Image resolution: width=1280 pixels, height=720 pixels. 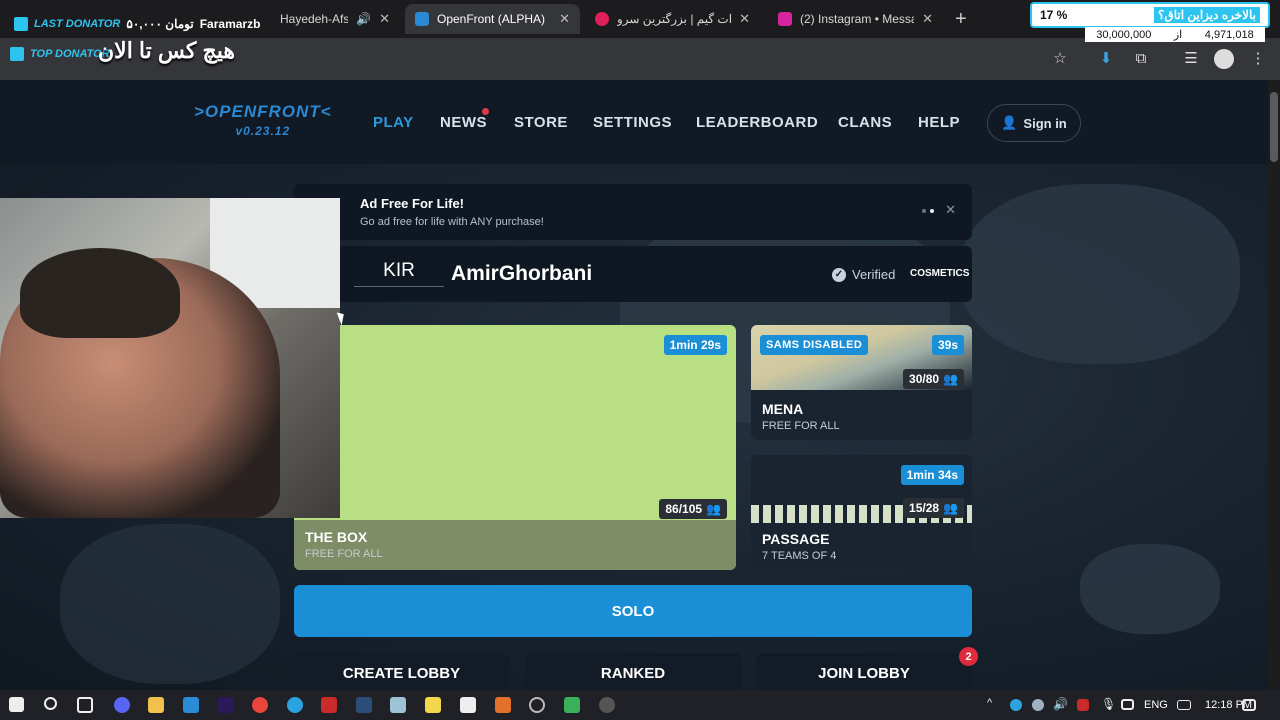 I want to click on goal-target: 30,000,000, so click(x=1124, y=34).